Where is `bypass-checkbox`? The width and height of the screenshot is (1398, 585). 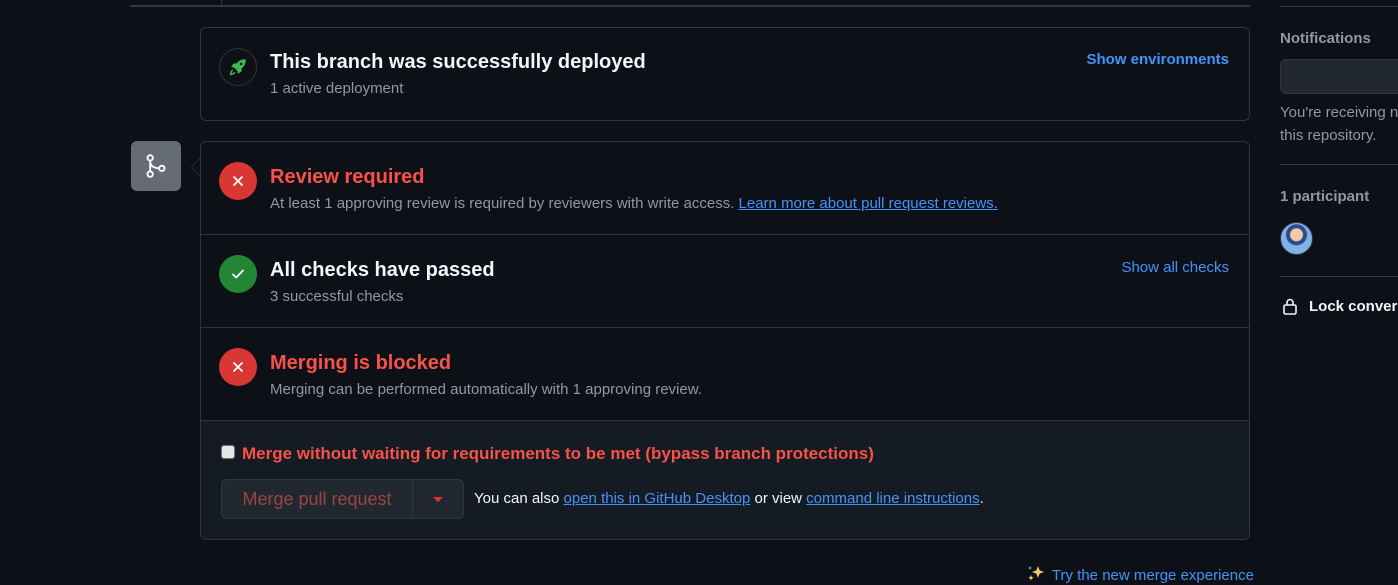
bypass-checkbox is located at coordinates (228, 452).